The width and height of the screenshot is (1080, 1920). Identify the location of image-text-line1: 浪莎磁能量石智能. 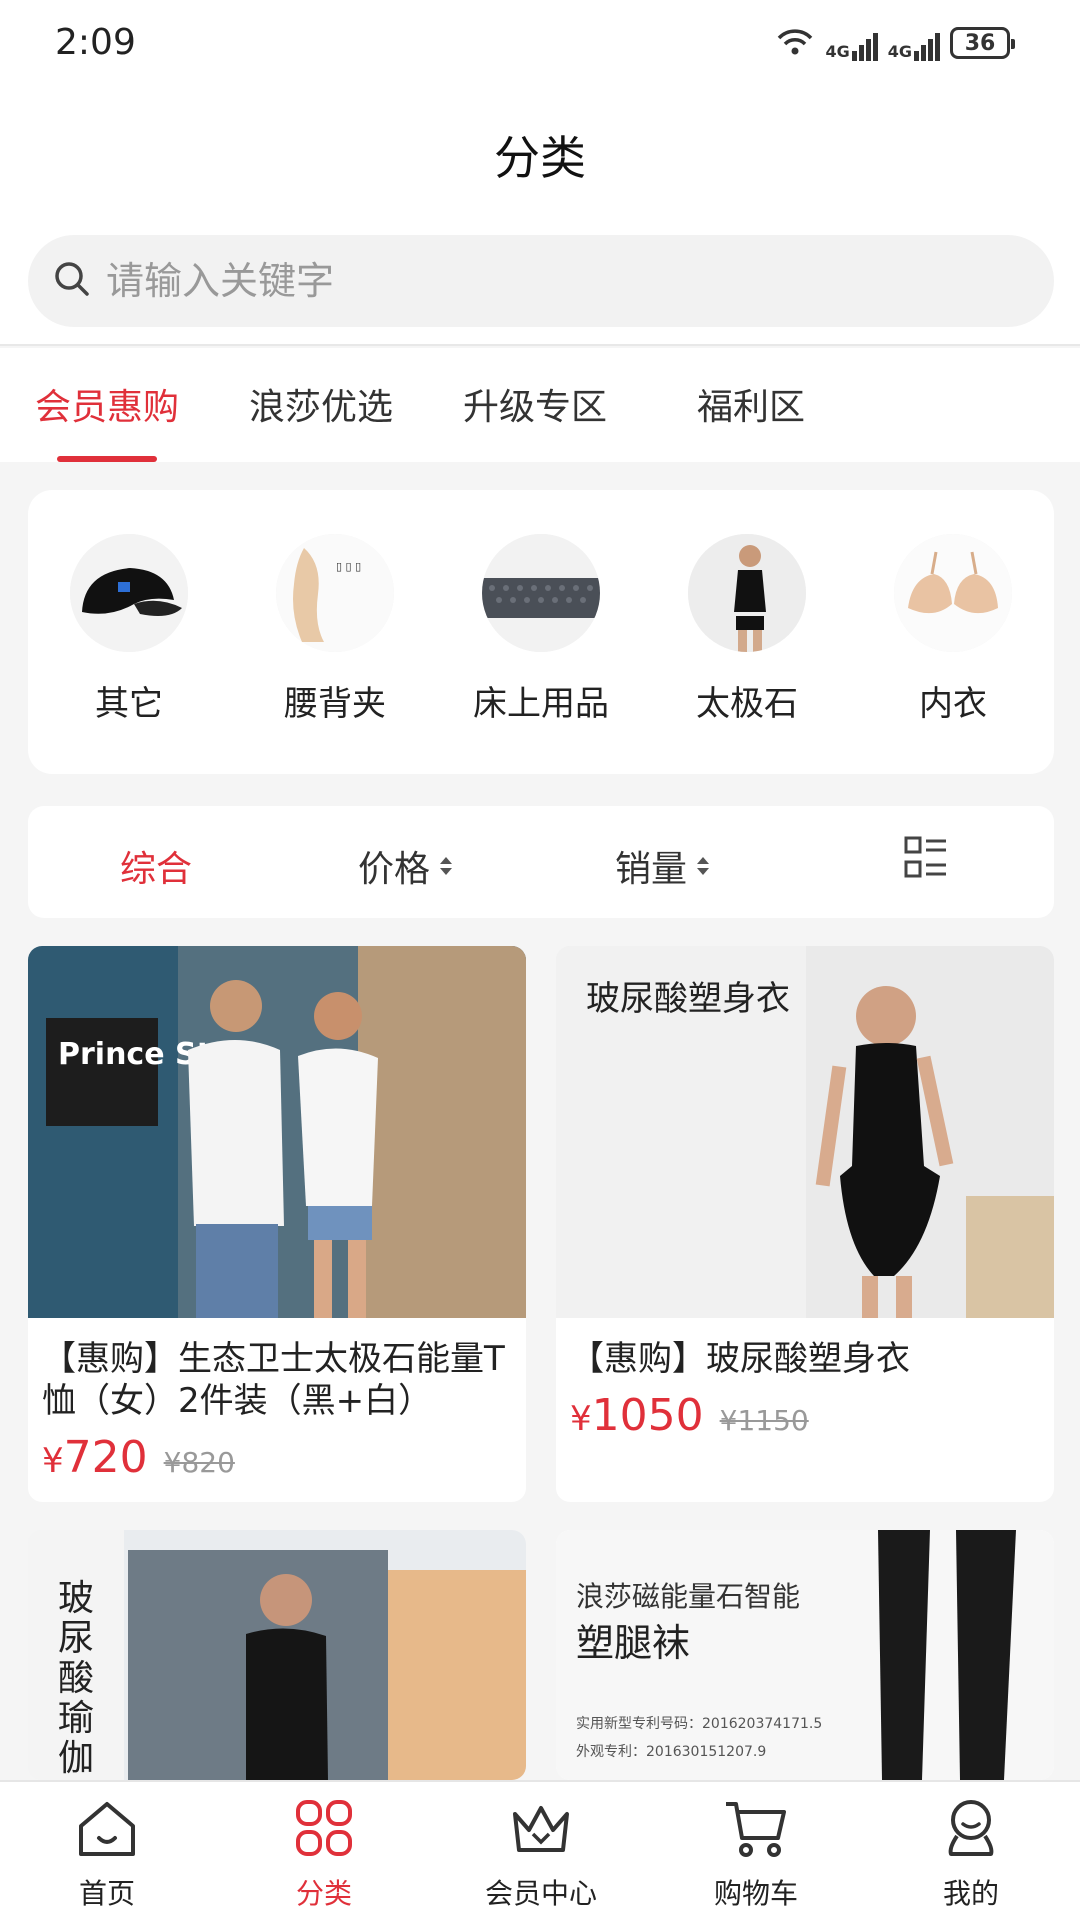
(688, 1596).